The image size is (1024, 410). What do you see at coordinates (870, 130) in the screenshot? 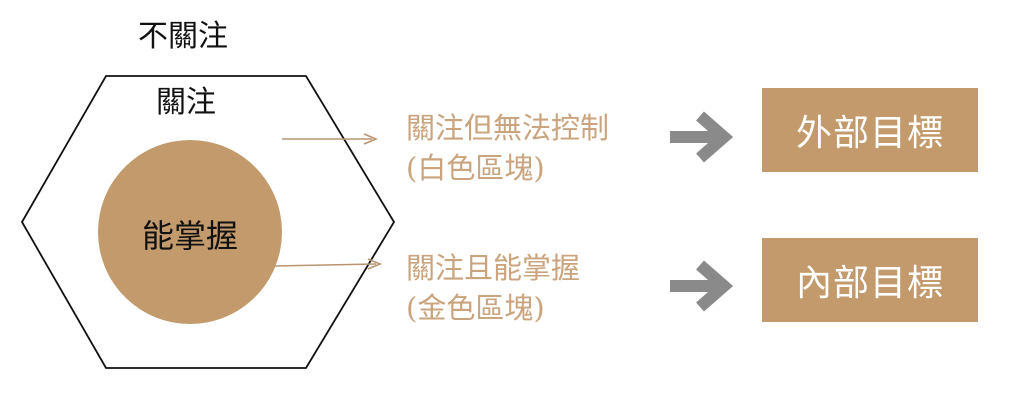
I see `external-goal-box: 外部目標` at bounding box center [870, 130].